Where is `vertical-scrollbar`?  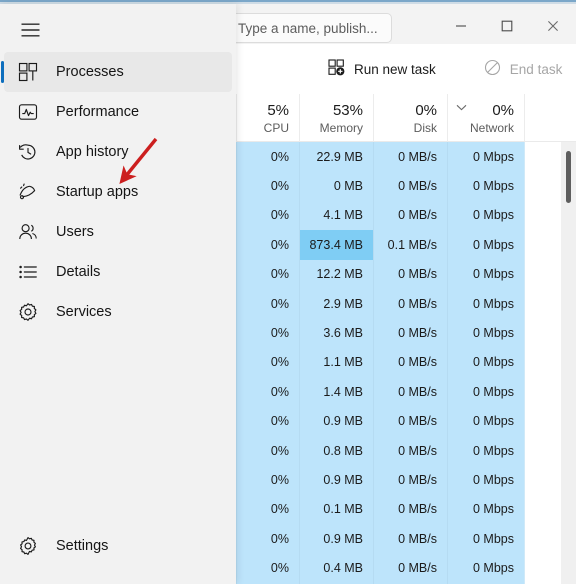 vertical-scrollbar is located at coordinates (568, 363).